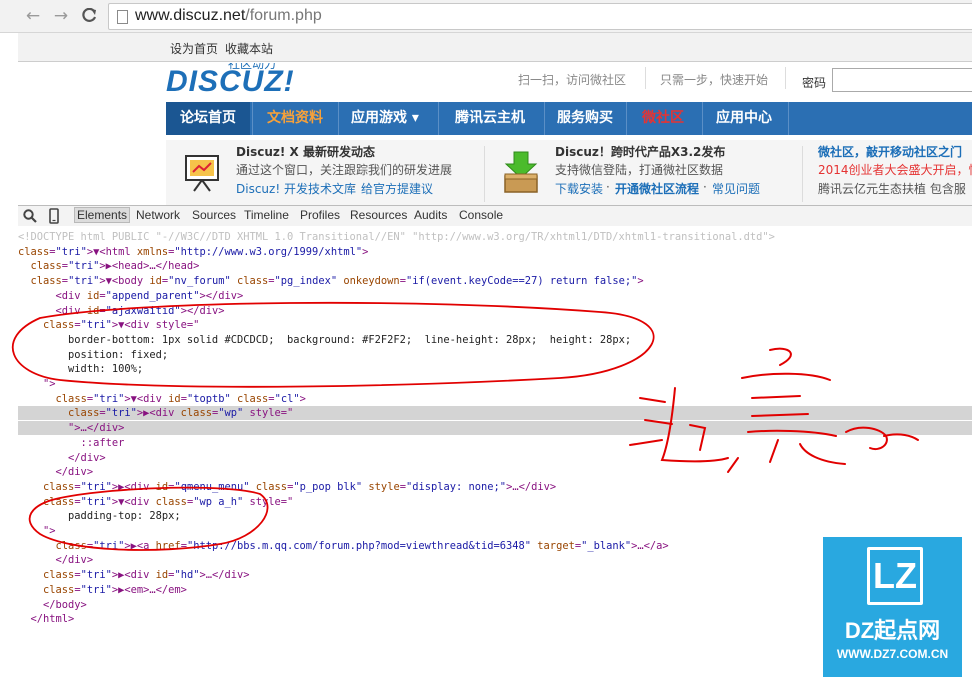 This screenshot has height=688, width=972. Describe the element at coordinates (890, 151) in the screenshot. I see `promo-title-micro: 微社区，敲开移动社区之门` at that location.